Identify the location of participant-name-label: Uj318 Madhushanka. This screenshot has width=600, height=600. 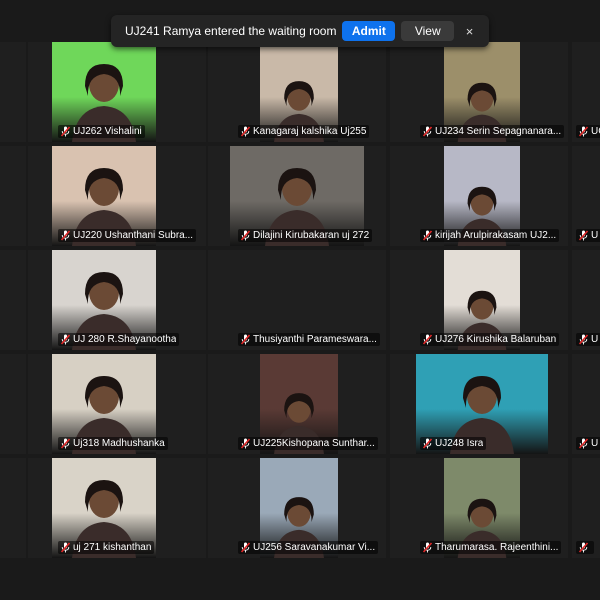
(113, 443).